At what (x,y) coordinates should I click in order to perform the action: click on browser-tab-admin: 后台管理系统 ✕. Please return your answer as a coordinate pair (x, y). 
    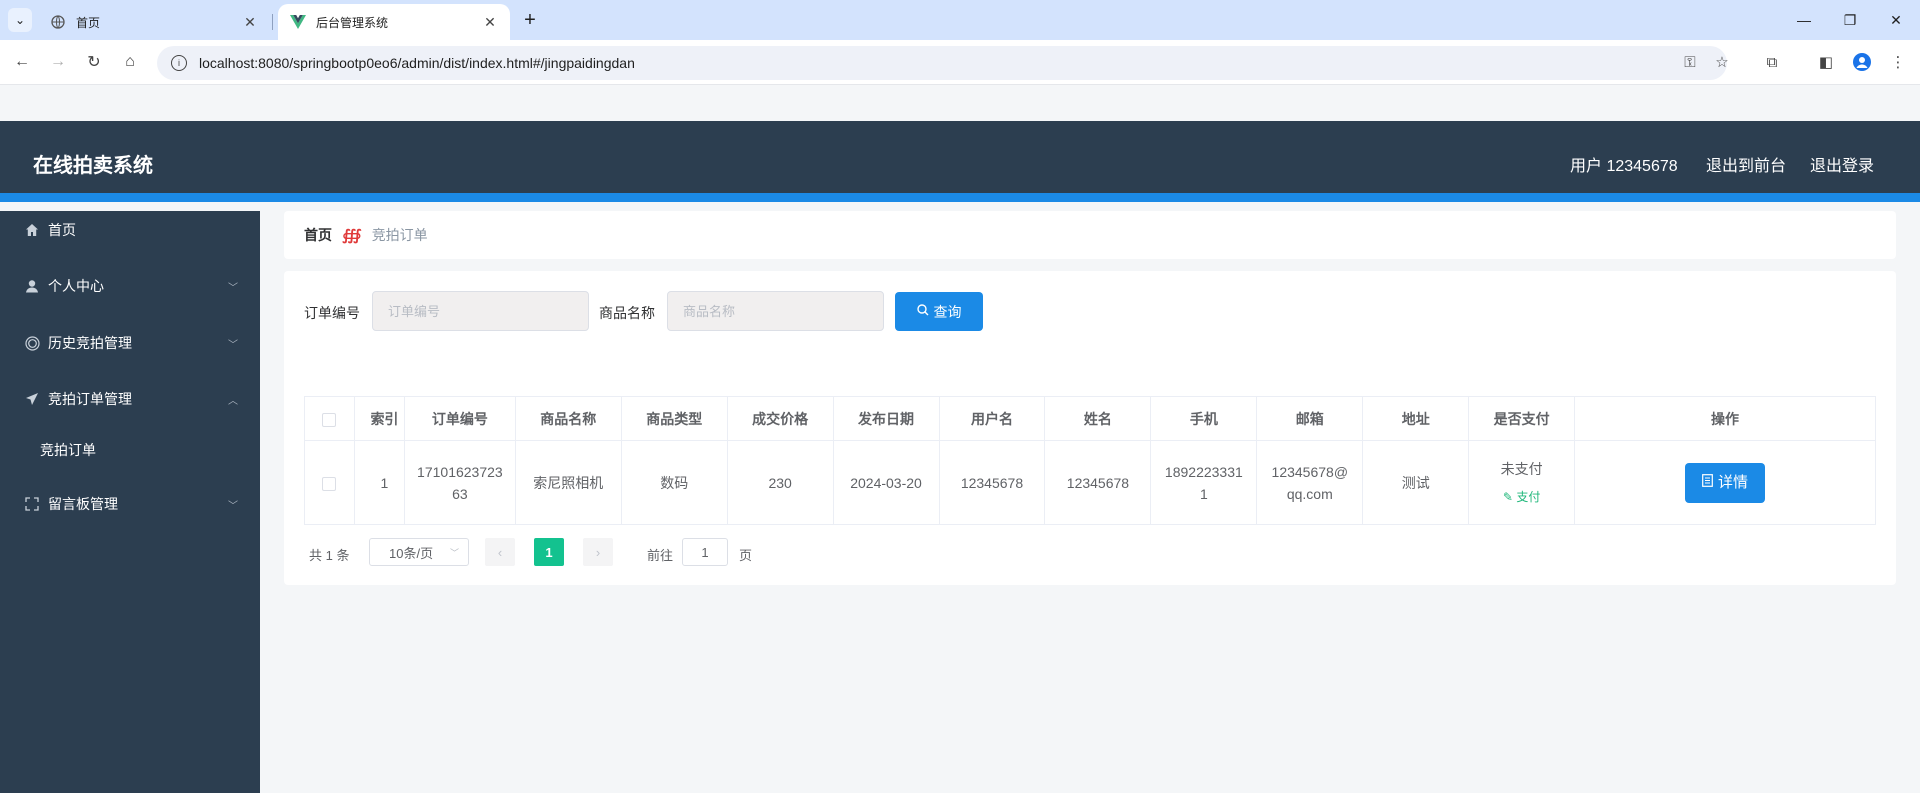
    Looking at the image, I should click on (394, 22).